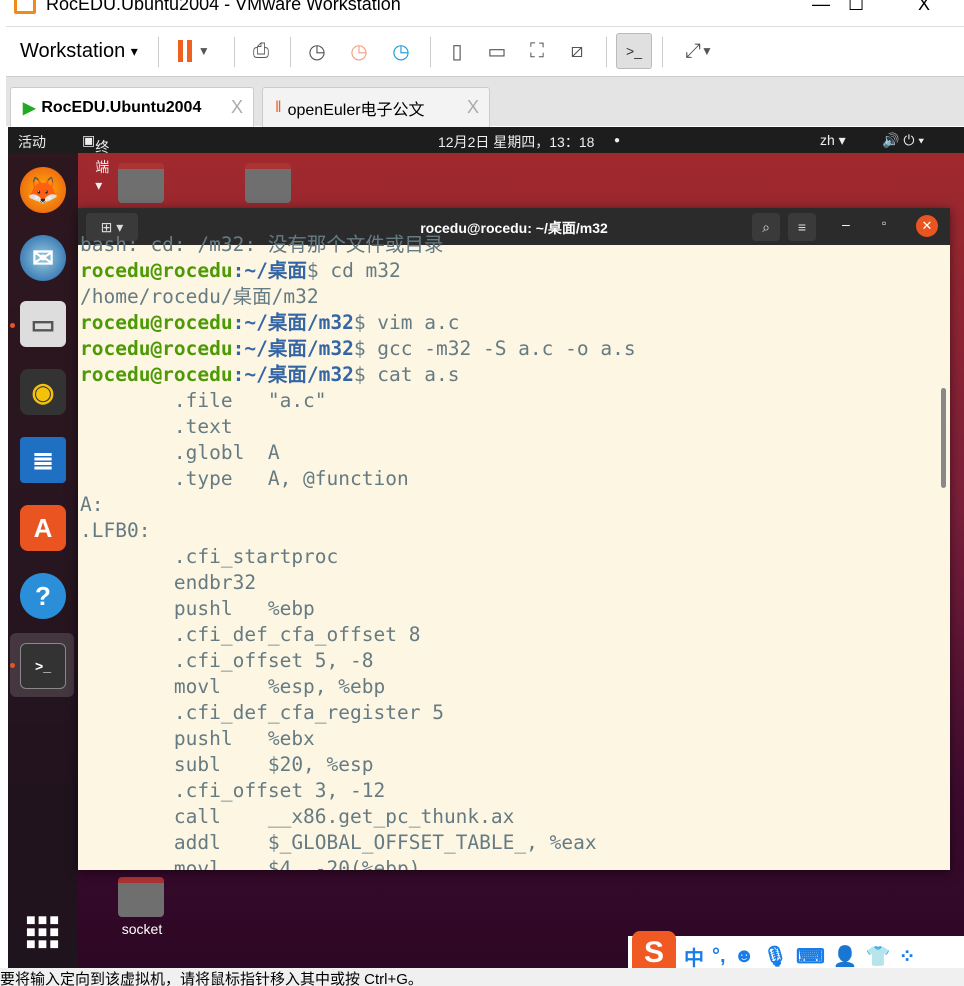 The height and width of the screenshot is (986, 964). I want to click on console-view-icon: >_, so click(634, 51).